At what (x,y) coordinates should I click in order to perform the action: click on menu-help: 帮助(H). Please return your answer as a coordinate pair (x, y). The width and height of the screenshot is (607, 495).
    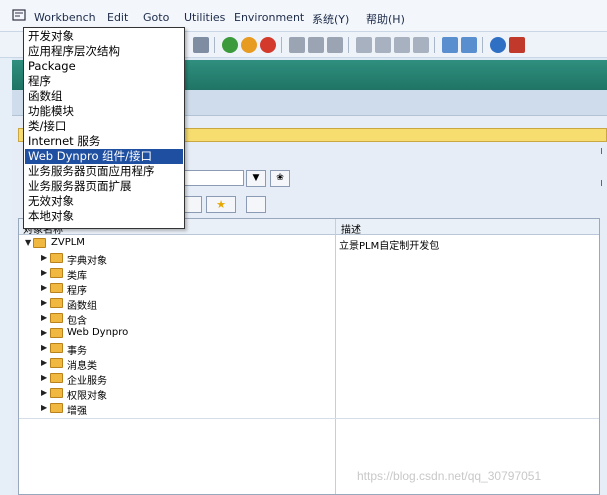
    Looking at the image, I should click on (385, 19).